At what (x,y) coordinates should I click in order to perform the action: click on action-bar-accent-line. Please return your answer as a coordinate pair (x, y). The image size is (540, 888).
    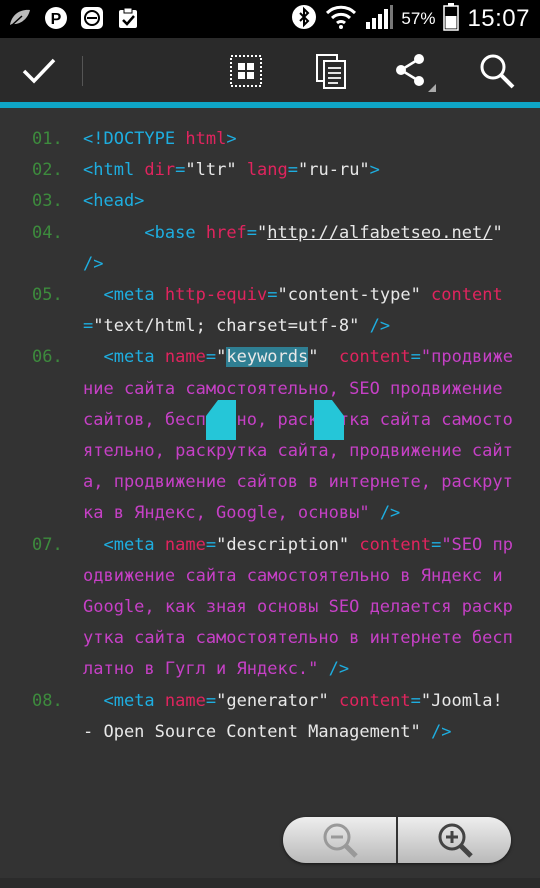
    Looking at the image, I should click on (270, 105).